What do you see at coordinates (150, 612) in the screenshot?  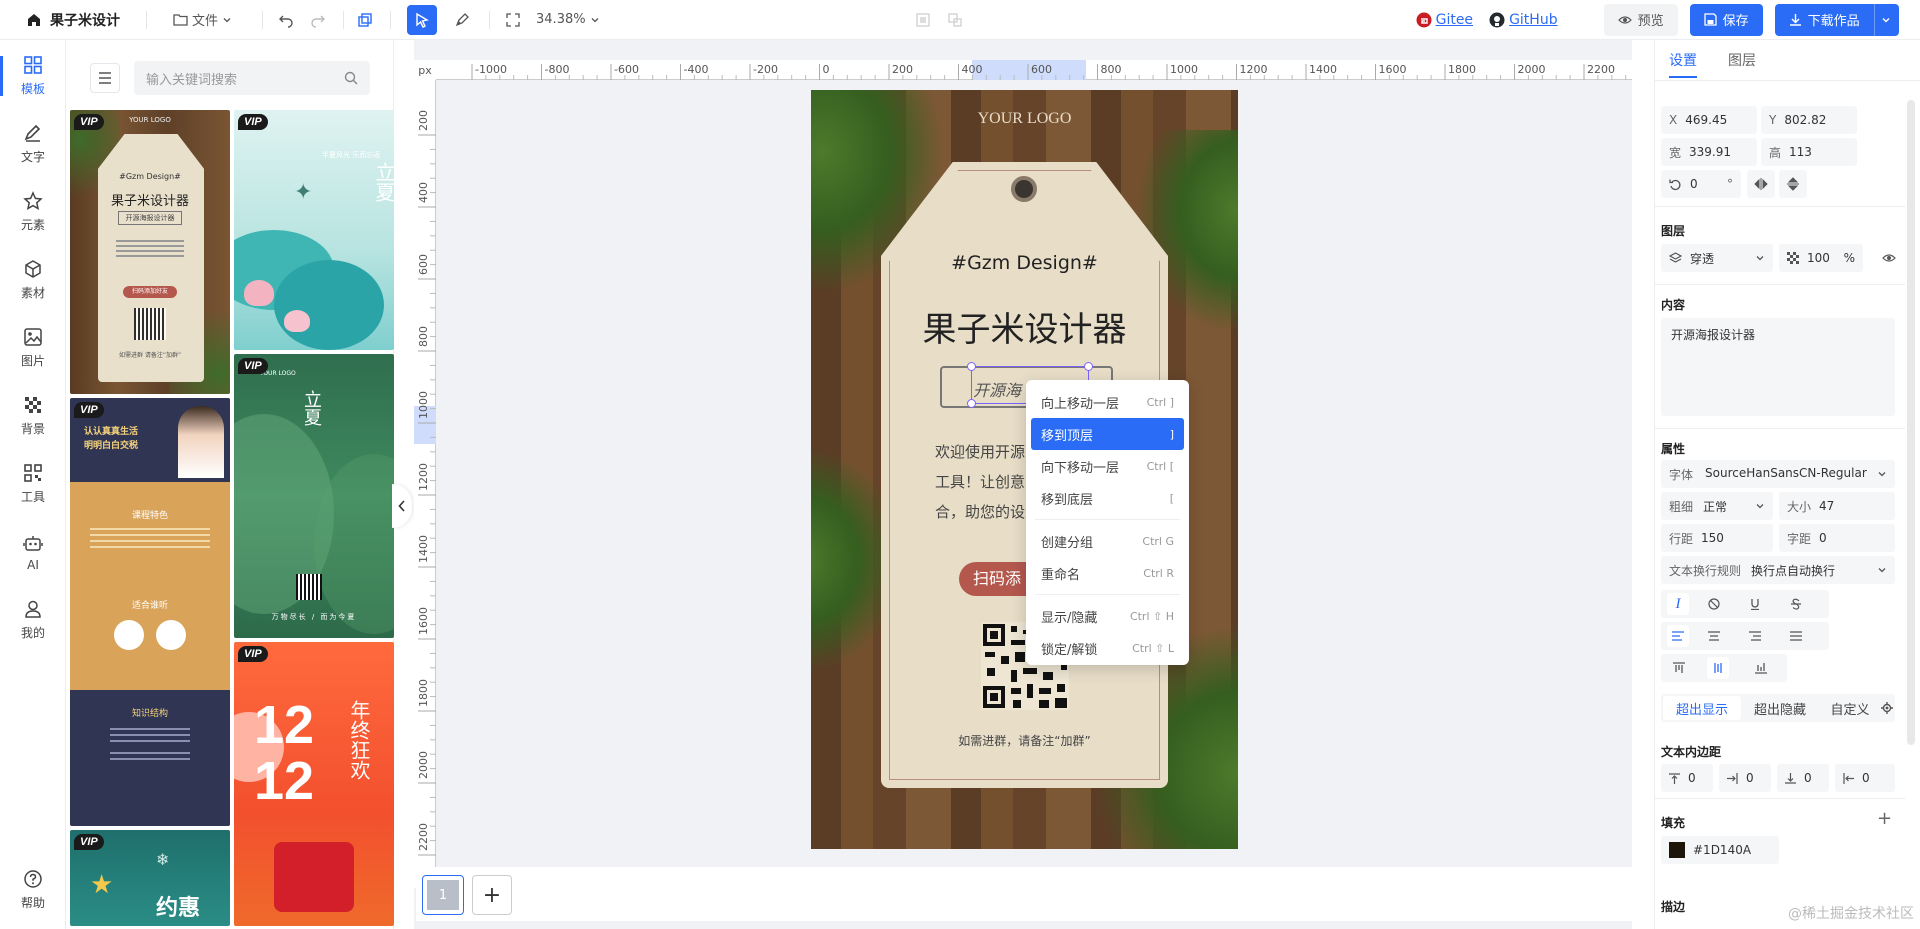 I see `template-card: 认认真真生活 明明白白交税 课程特色 适合谁听 知识结构 VIP` at bounding box center [150, 612].